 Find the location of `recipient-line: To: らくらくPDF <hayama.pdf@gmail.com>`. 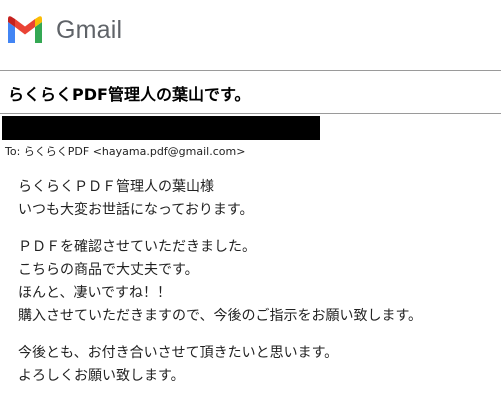

recipient-line: To: らくらくPDF <hayama.pdf@gmail.com> is located at coordinates (125, 151).